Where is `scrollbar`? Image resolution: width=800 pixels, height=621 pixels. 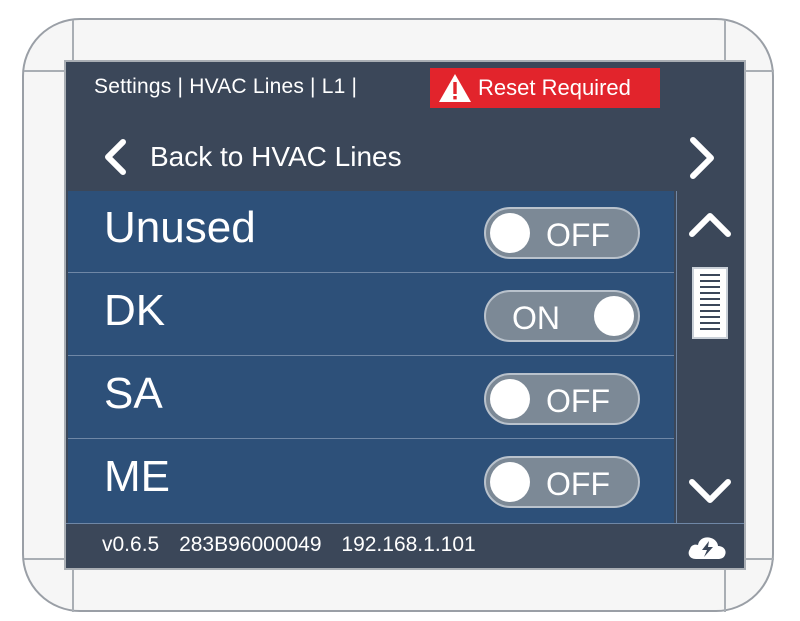
scrollbar is located at coordinates (710, 357).